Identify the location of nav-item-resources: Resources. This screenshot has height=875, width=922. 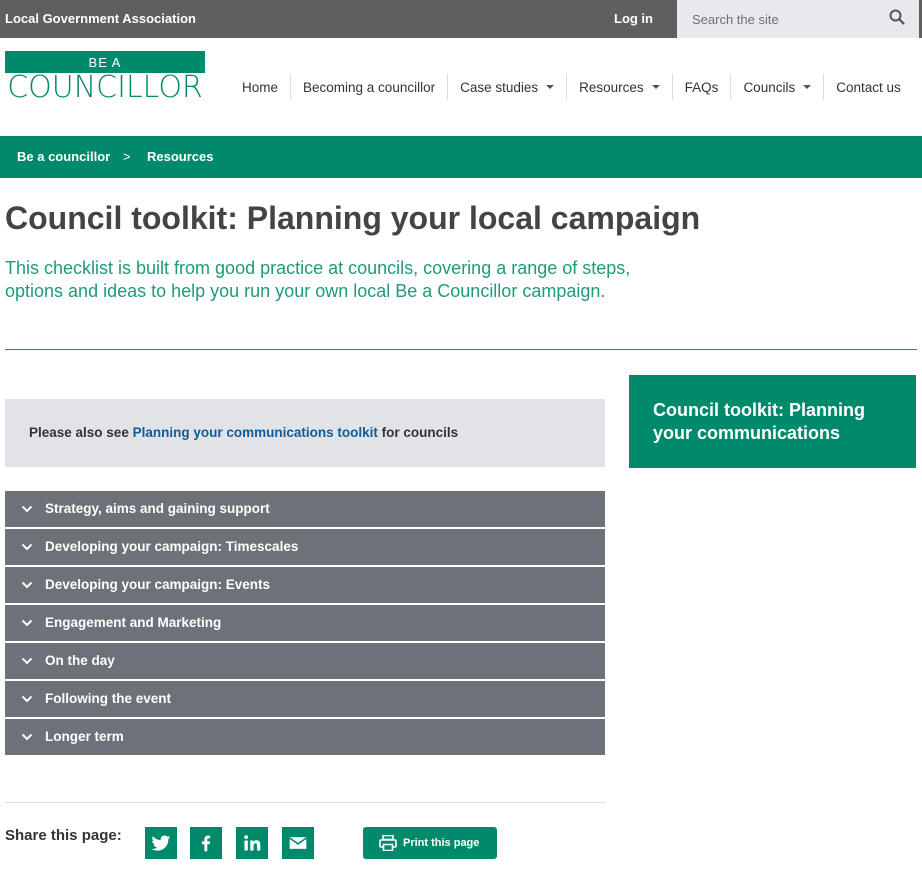
(619, 87).